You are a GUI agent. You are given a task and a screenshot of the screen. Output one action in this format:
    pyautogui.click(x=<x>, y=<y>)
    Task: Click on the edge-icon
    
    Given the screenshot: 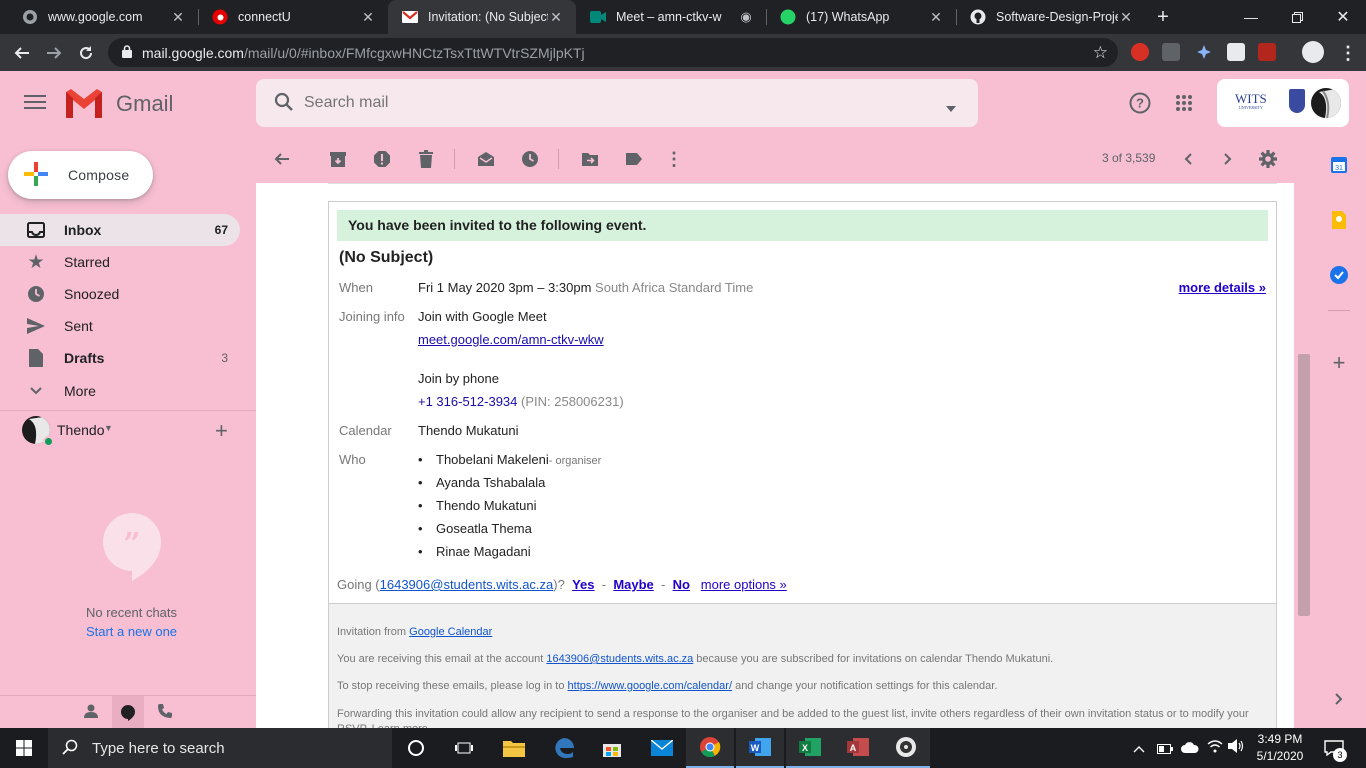 What is the action you would take?
    pyautogui.click(x=564, y=748)
    